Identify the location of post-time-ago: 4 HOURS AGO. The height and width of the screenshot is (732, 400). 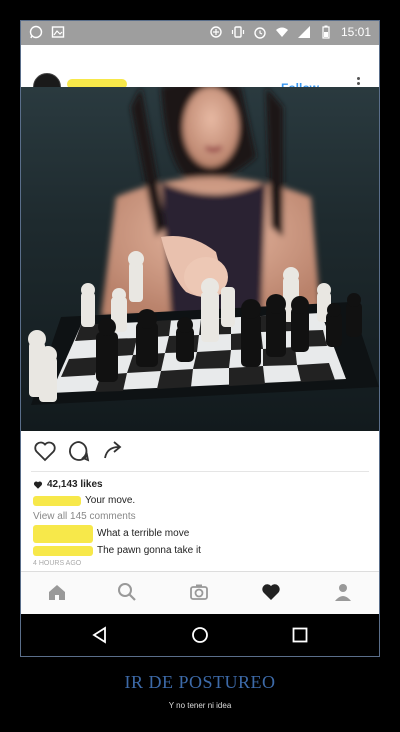
(57, 563).